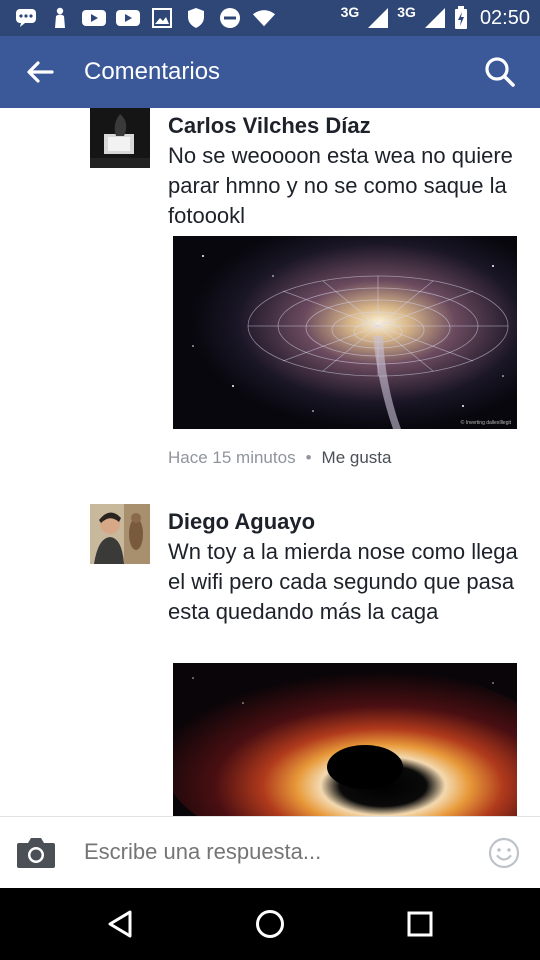  I want to click on comment-author: Diego Aguayo, so click(241, 522).